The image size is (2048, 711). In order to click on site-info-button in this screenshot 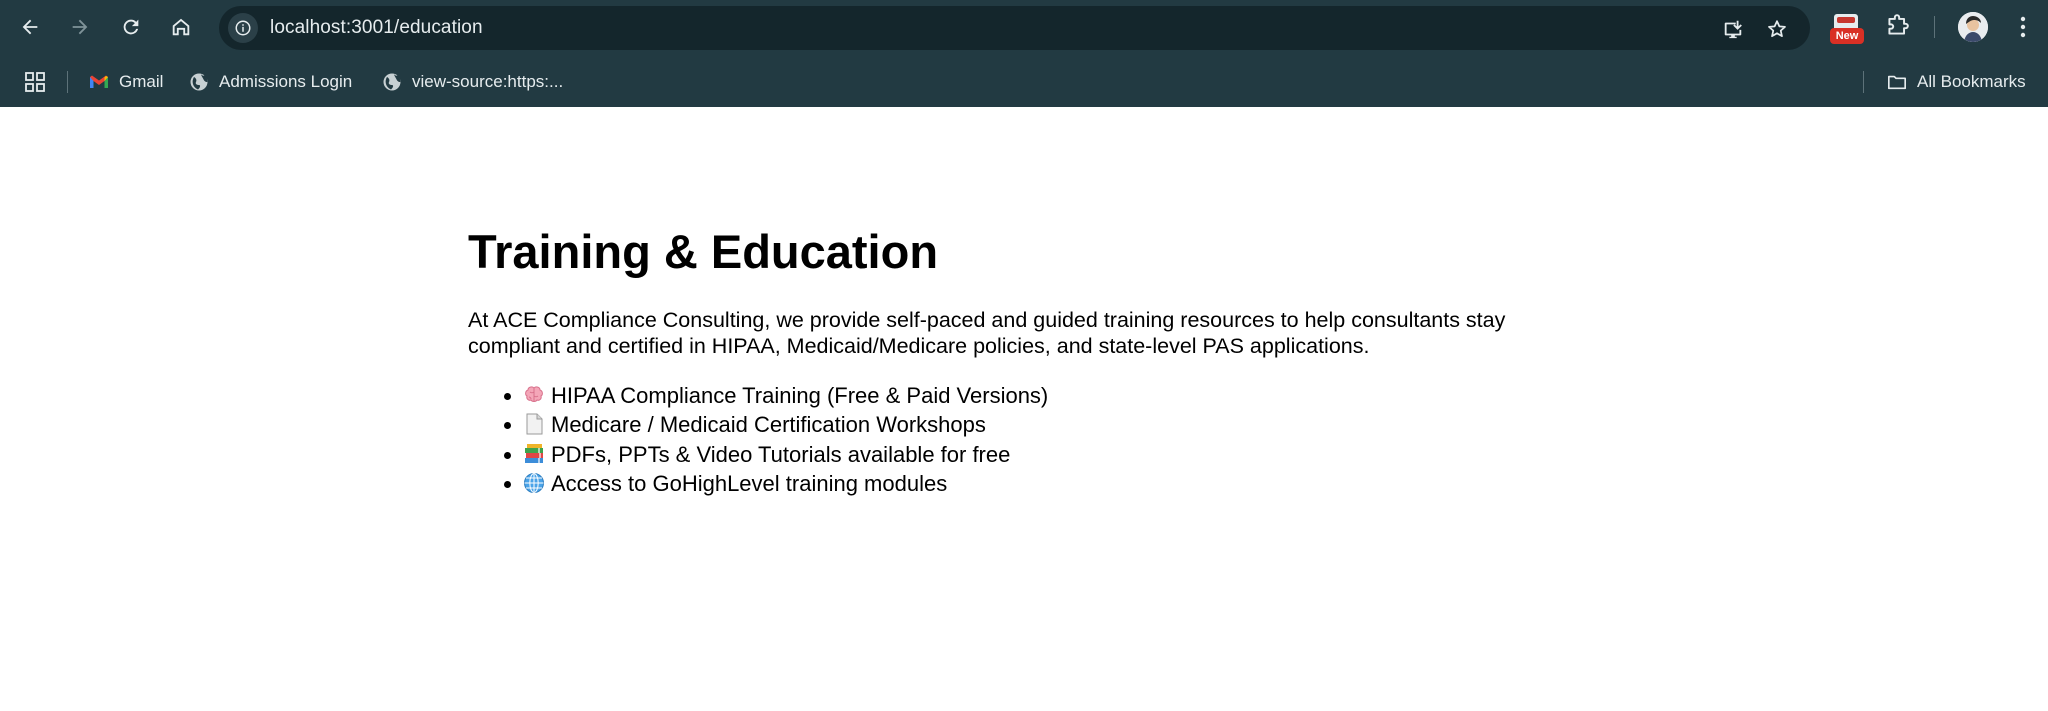, I will do `click(243, 28)`.